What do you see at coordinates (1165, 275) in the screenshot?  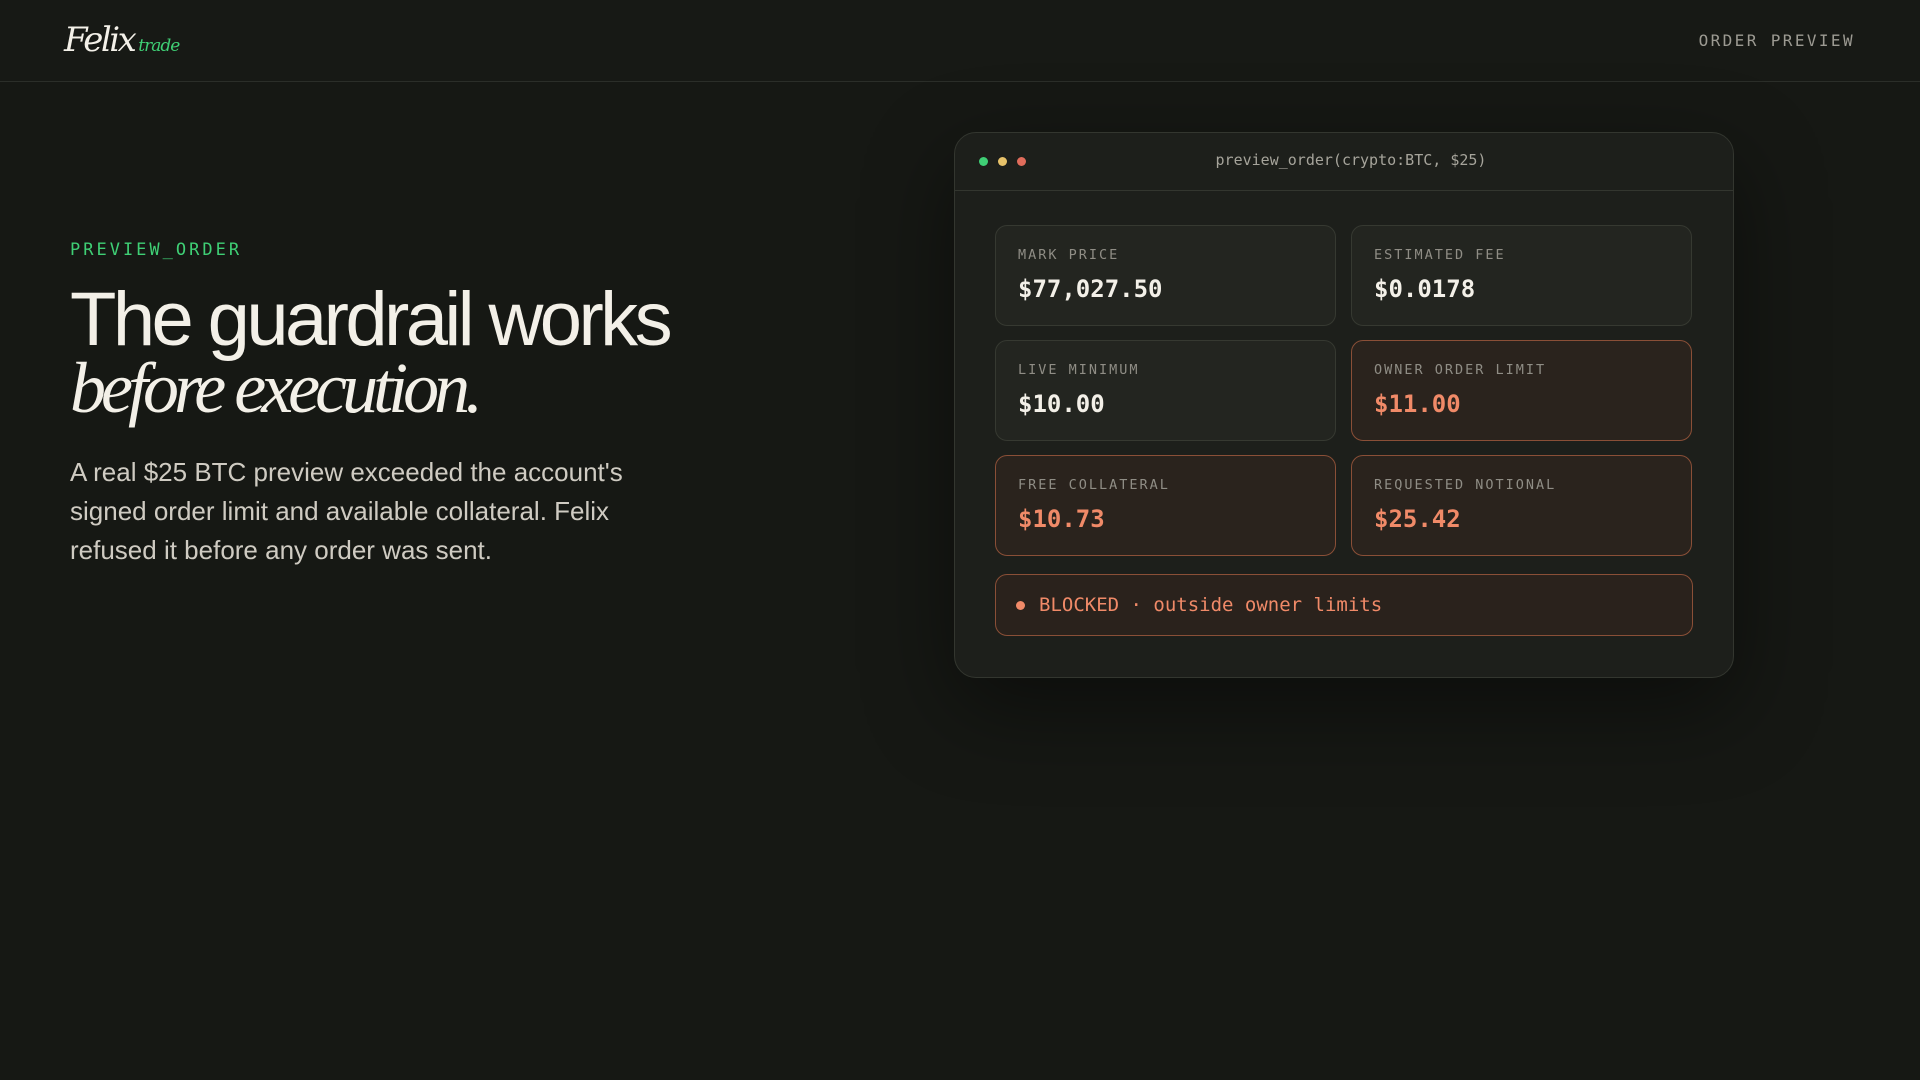 I see `metric-card-mark-price: MARK PRICE $77,027.50` at bounding box center [1165, 275].